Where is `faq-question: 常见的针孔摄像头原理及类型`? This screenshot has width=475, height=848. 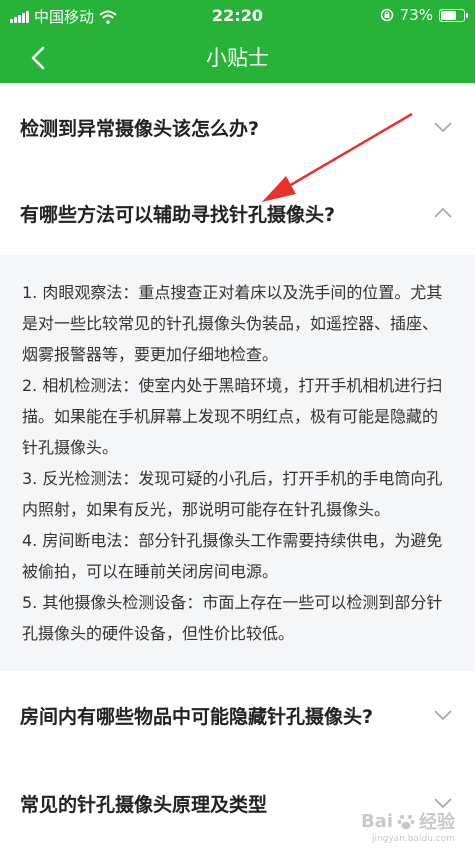
faq-question: 常见的针孔摄像头原理及类型 is located at coordinates (144, 804).